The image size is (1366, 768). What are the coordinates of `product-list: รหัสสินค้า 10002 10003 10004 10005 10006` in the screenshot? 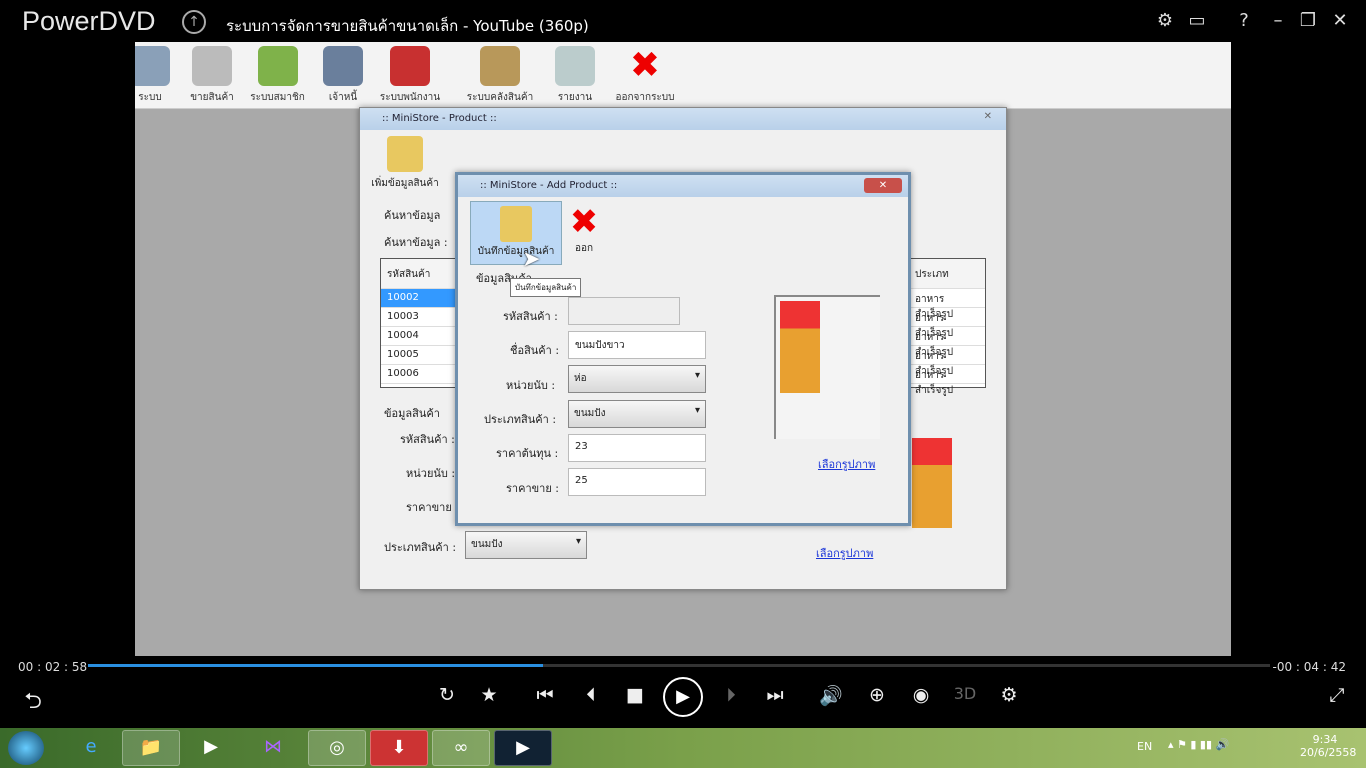 It's located at (420, 323).